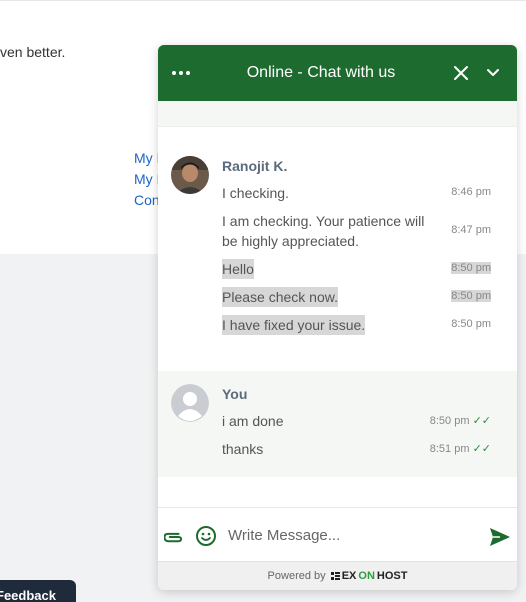 The height and width of the screenshot is (602, 526). What do you see at coordinates (500, 537) in the screenshot?
I see `send-icon` at bounding box center [500, 537].